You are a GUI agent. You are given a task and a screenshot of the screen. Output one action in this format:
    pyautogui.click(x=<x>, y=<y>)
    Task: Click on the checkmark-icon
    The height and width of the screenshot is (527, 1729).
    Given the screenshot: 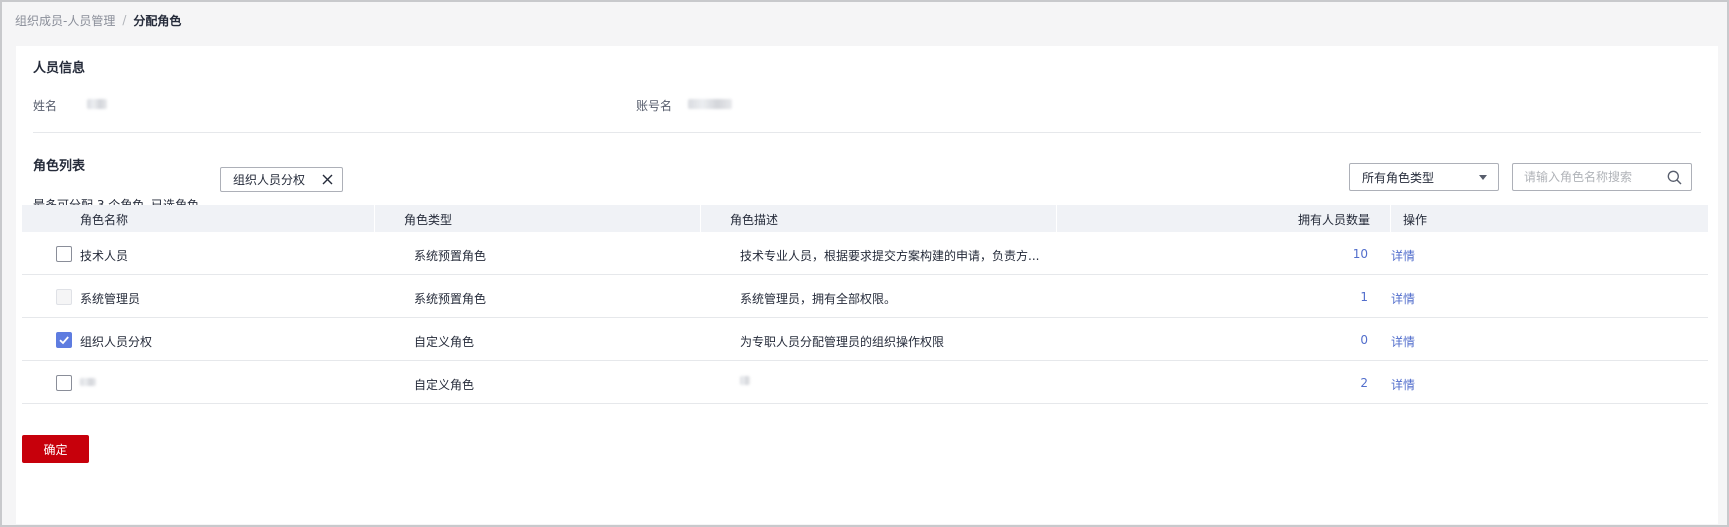 What is the action you would take?
    pyautogui.click(x=64, y=340)
    